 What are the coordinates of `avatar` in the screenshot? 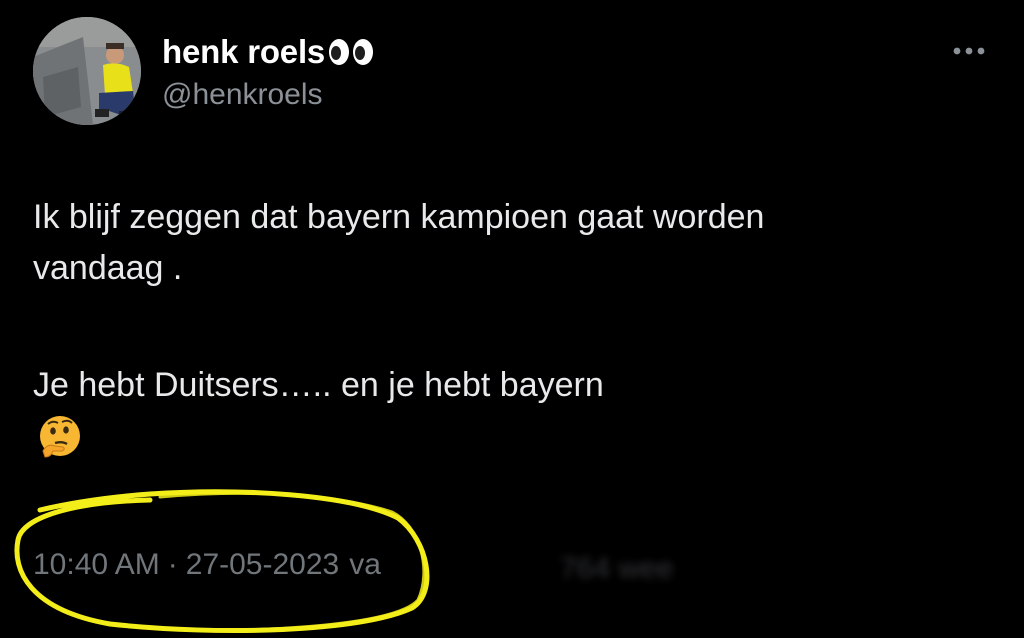 It's located at (87, 71).